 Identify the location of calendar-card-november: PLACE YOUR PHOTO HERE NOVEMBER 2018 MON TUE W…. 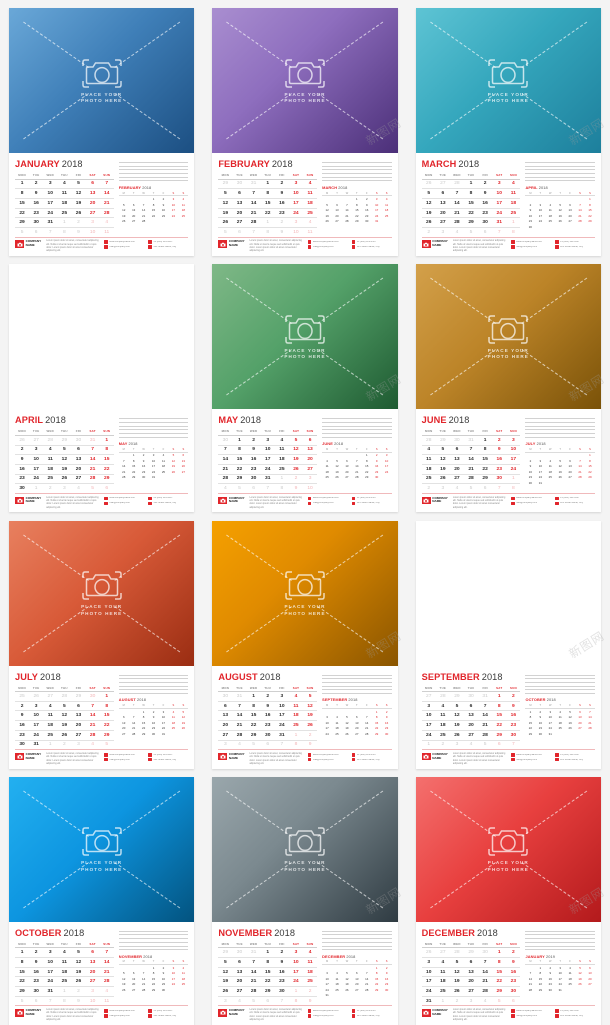
(305, 900).